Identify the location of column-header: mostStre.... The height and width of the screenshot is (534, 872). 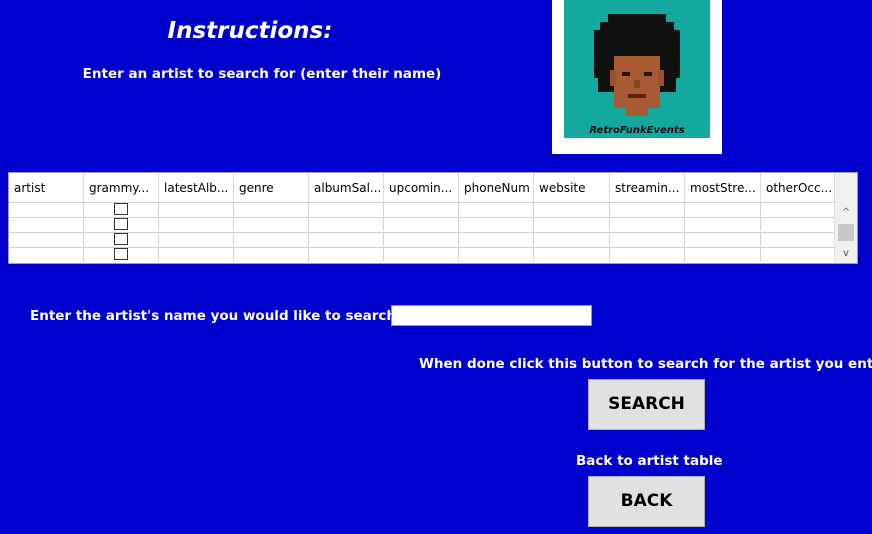
(723, 187).